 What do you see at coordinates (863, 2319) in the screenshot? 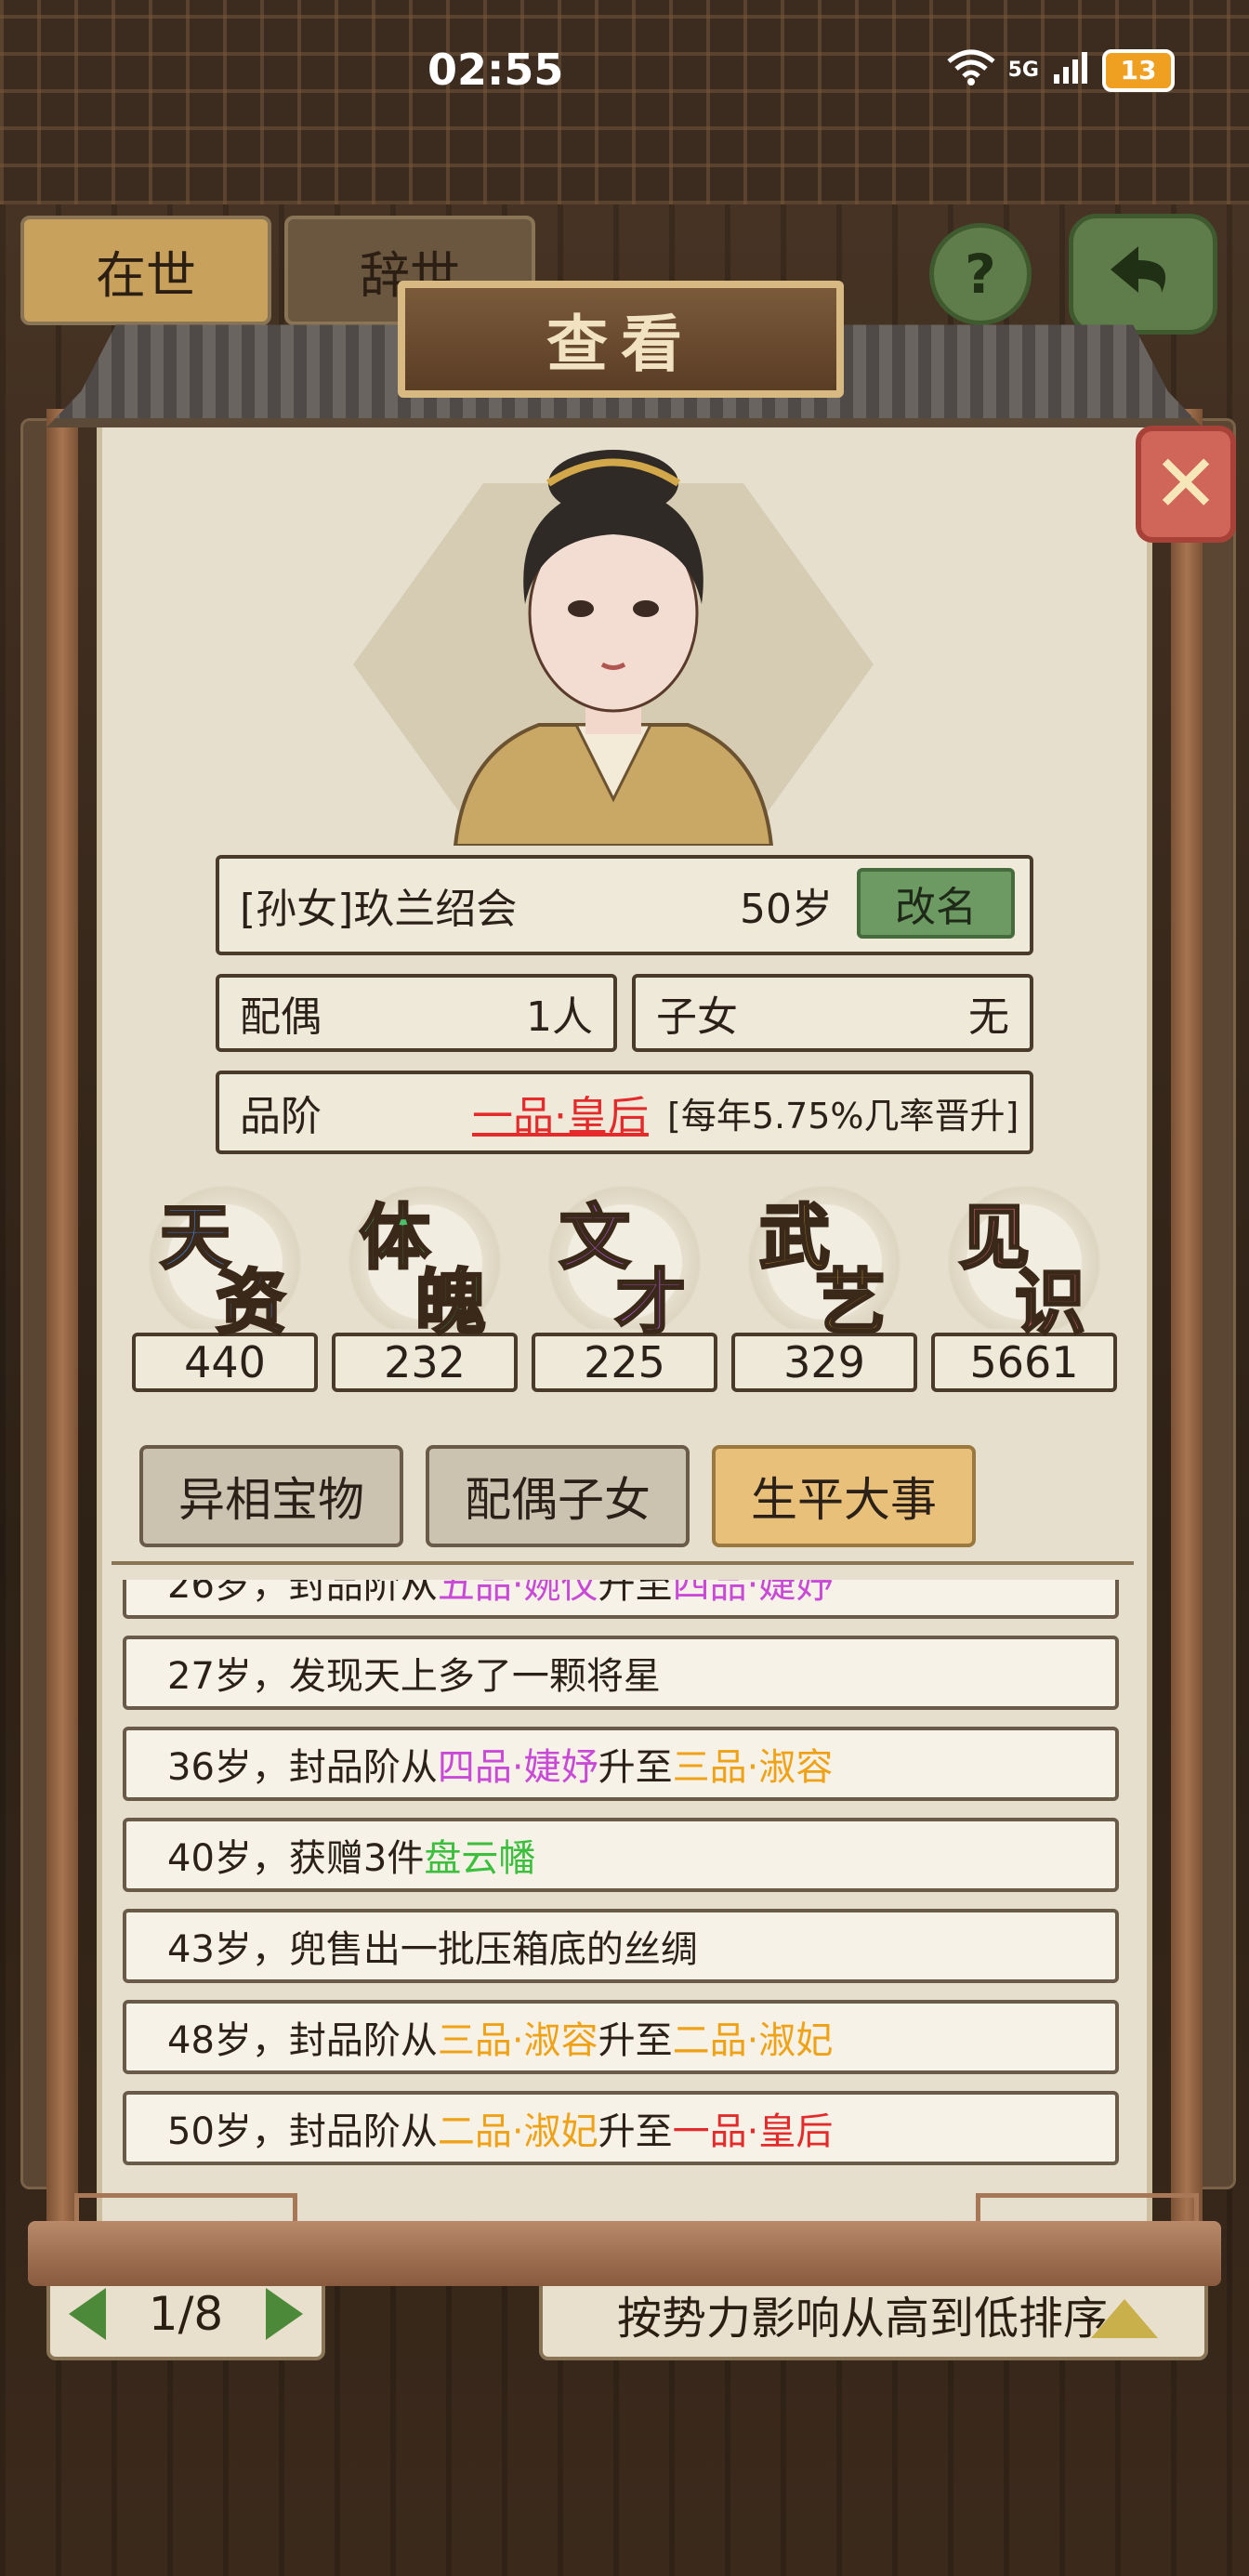
I see `sort-label: 按势力影响从高到低排序` at bounding box center [863, 2319].